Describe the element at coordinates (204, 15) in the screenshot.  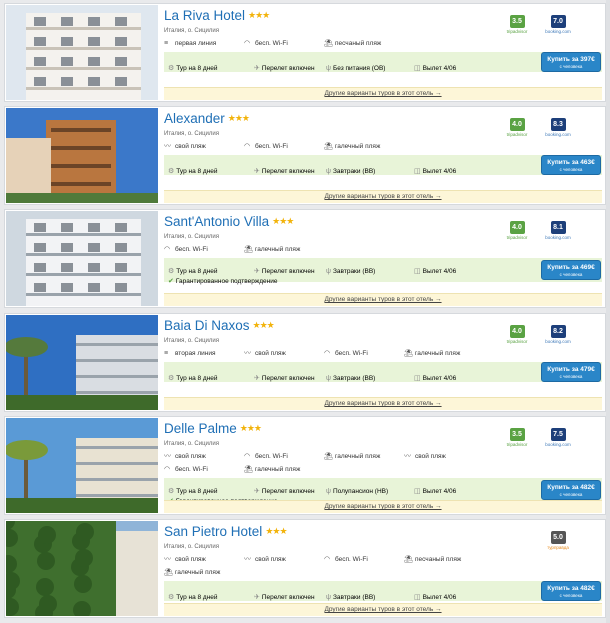
I see `hotel-name-text: La Riva Hotel` at that location.